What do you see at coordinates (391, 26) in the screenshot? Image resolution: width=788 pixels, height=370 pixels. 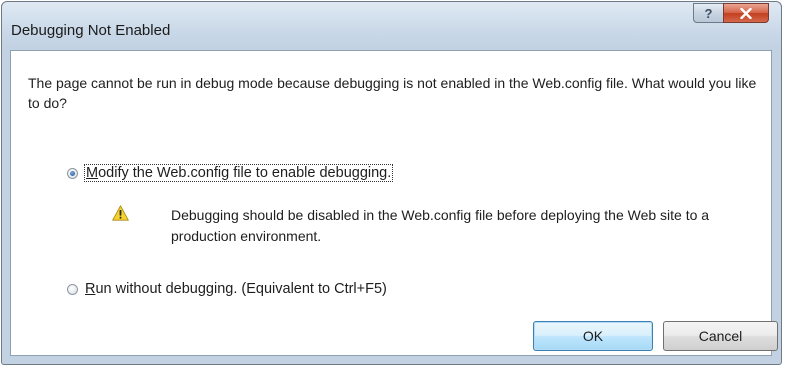 I see `title-bar: Debugging Not Enabled ?` at bounding box center [391, 26].